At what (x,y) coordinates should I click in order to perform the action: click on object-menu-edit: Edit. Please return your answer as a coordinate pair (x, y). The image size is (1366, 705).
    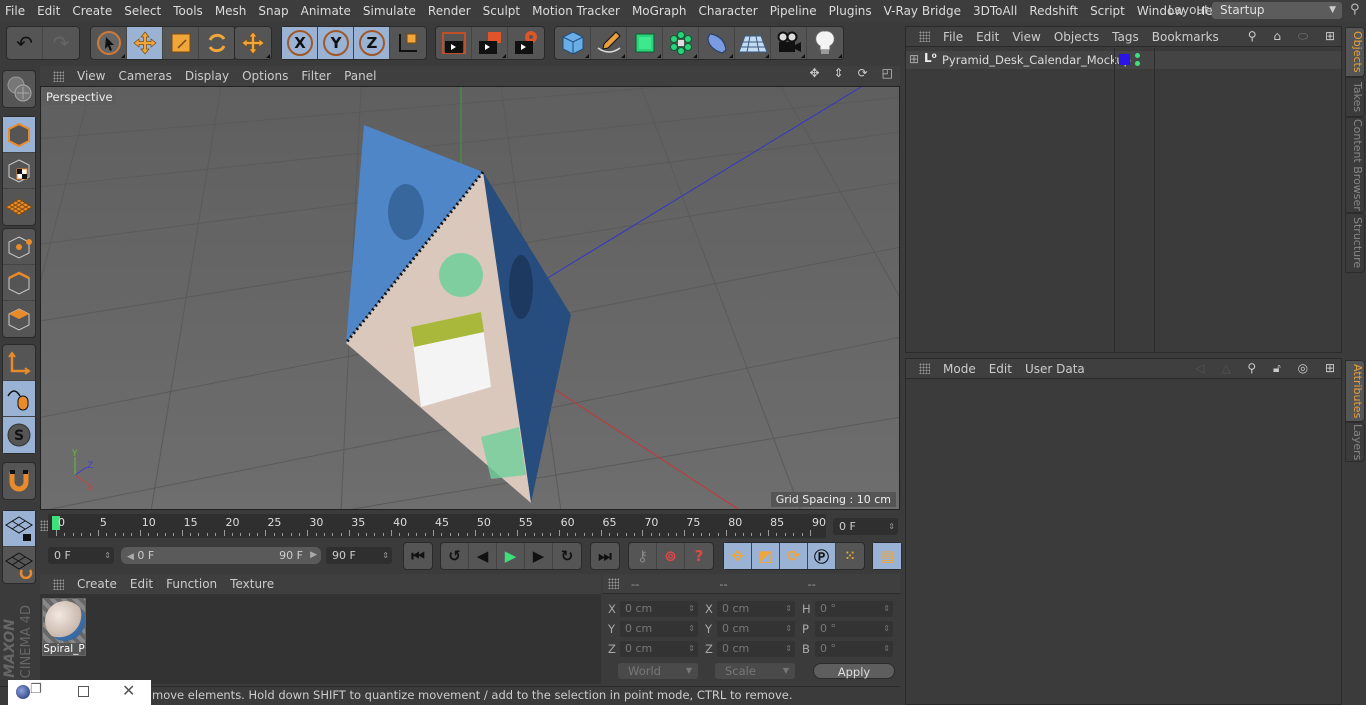
    Looking at the image, I should click on (987, 37).